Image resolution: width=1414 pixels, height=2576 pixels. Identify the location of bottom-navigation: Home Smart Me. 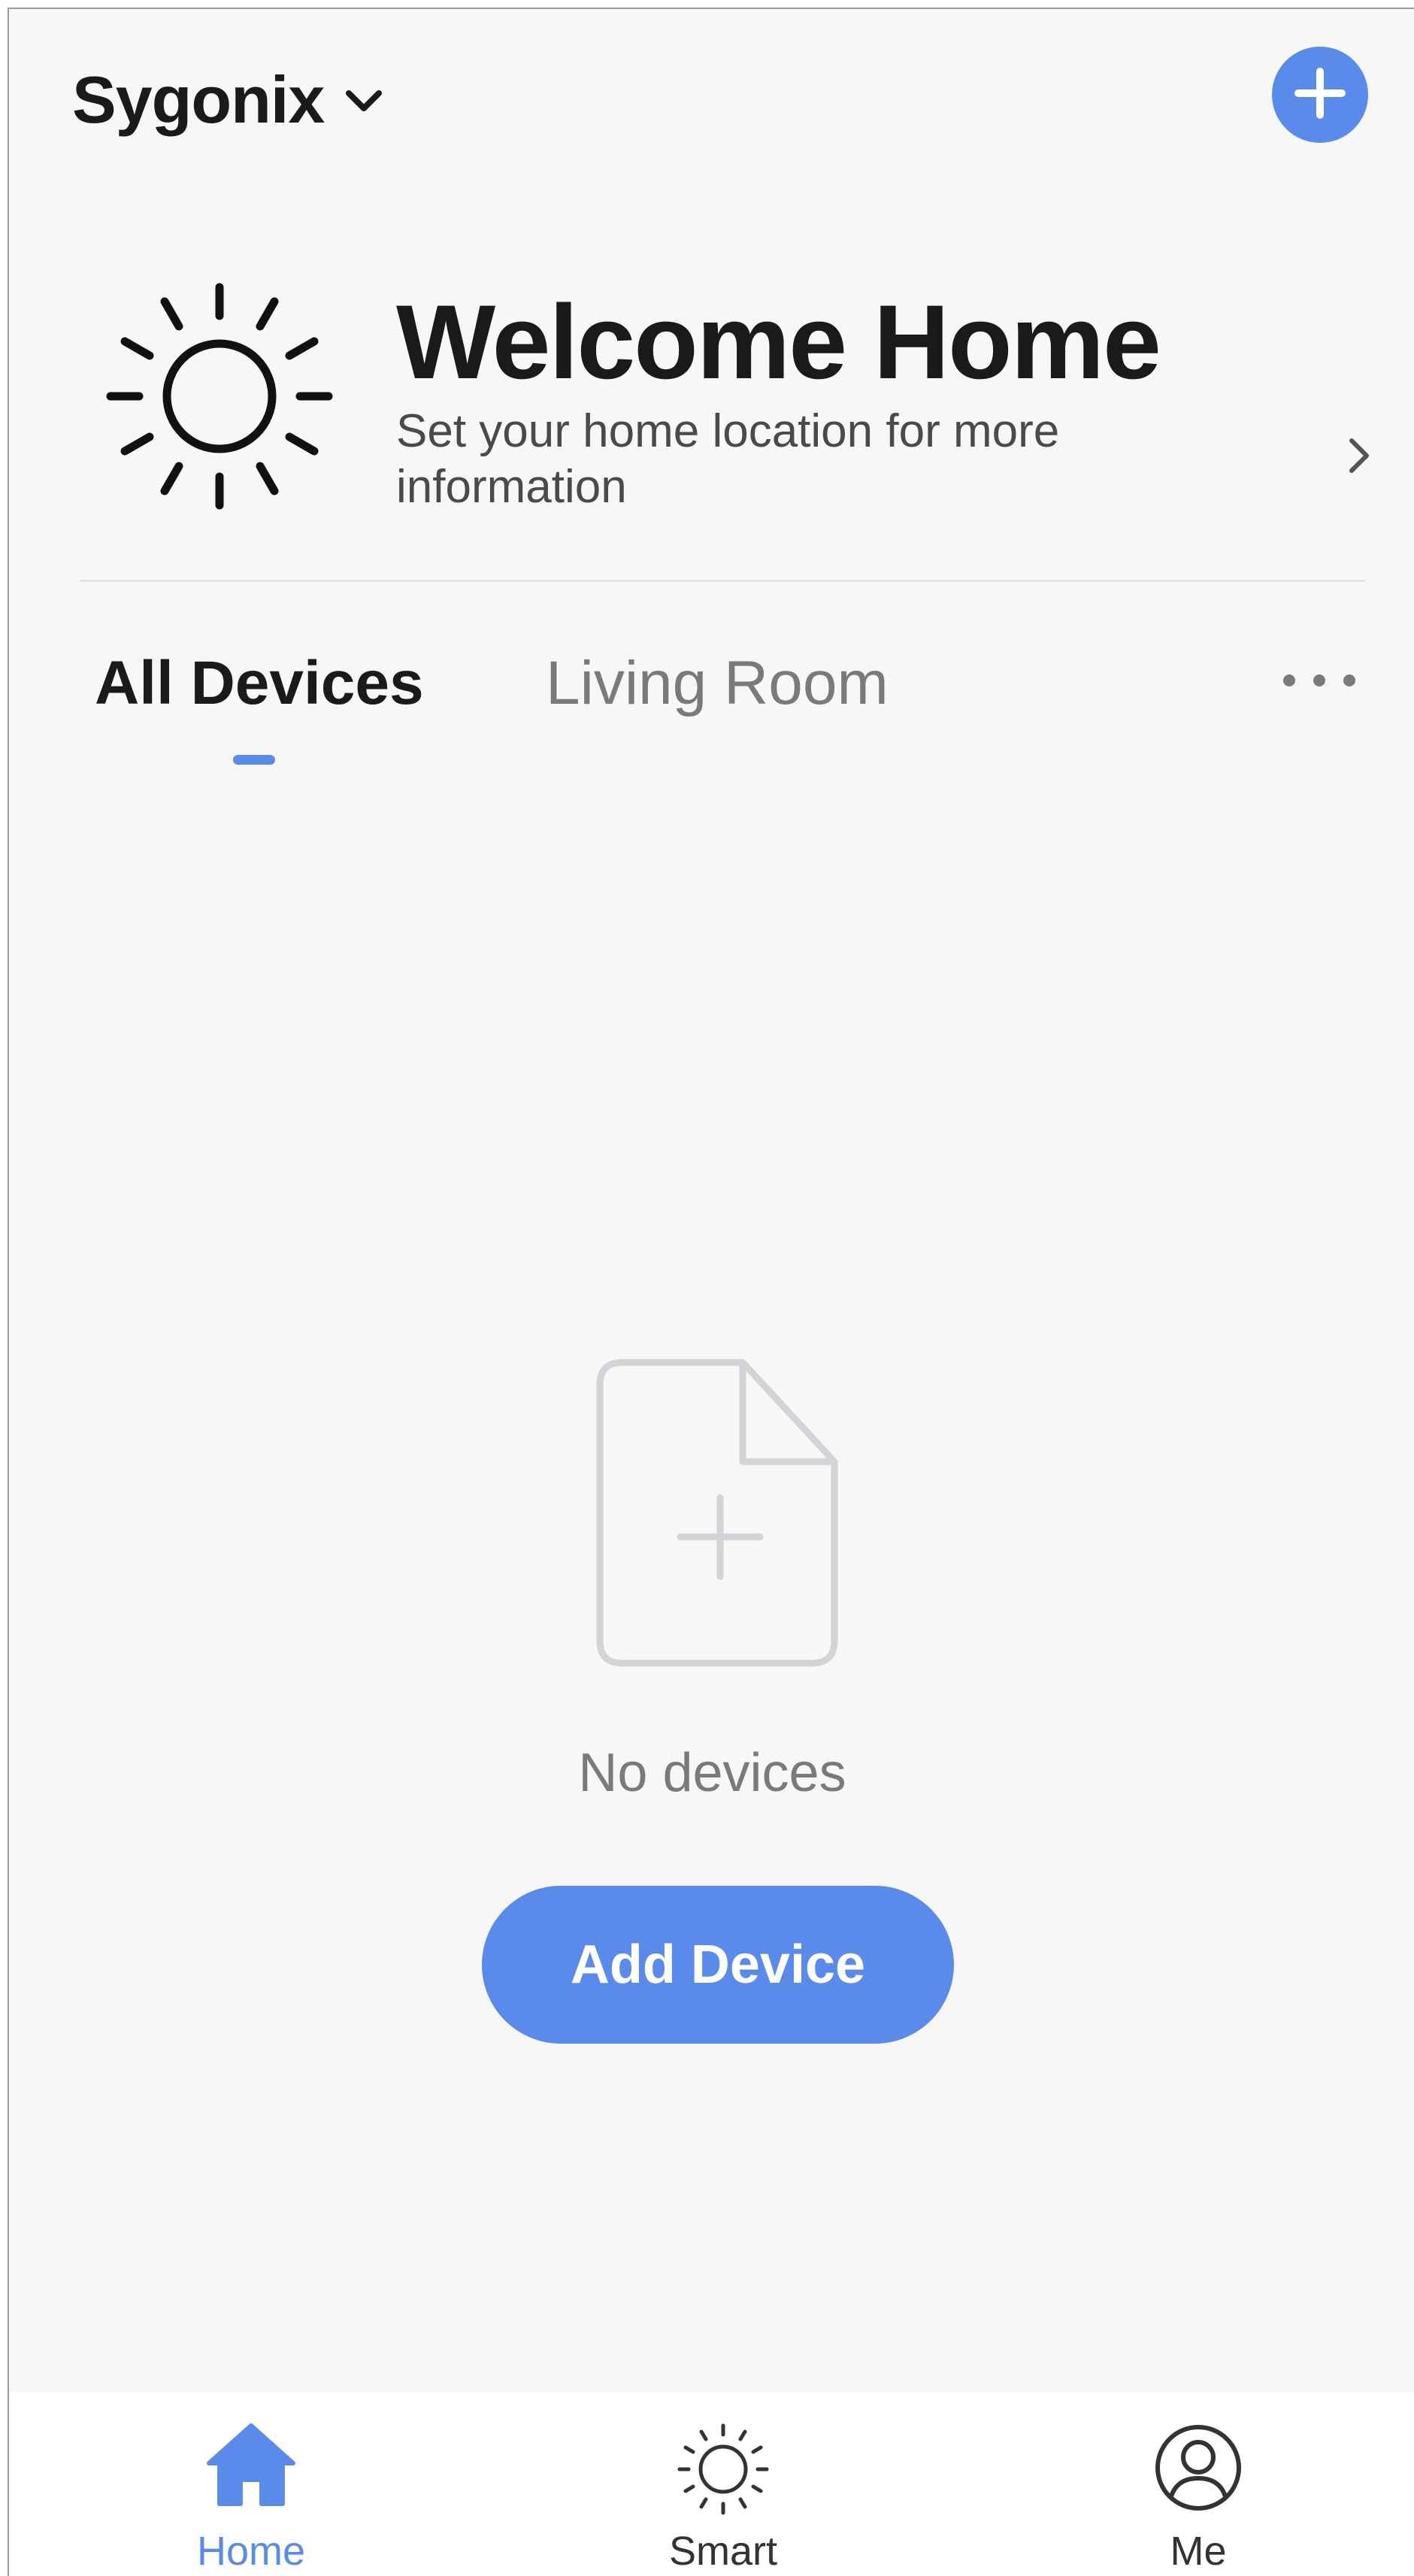
(711, 2484).